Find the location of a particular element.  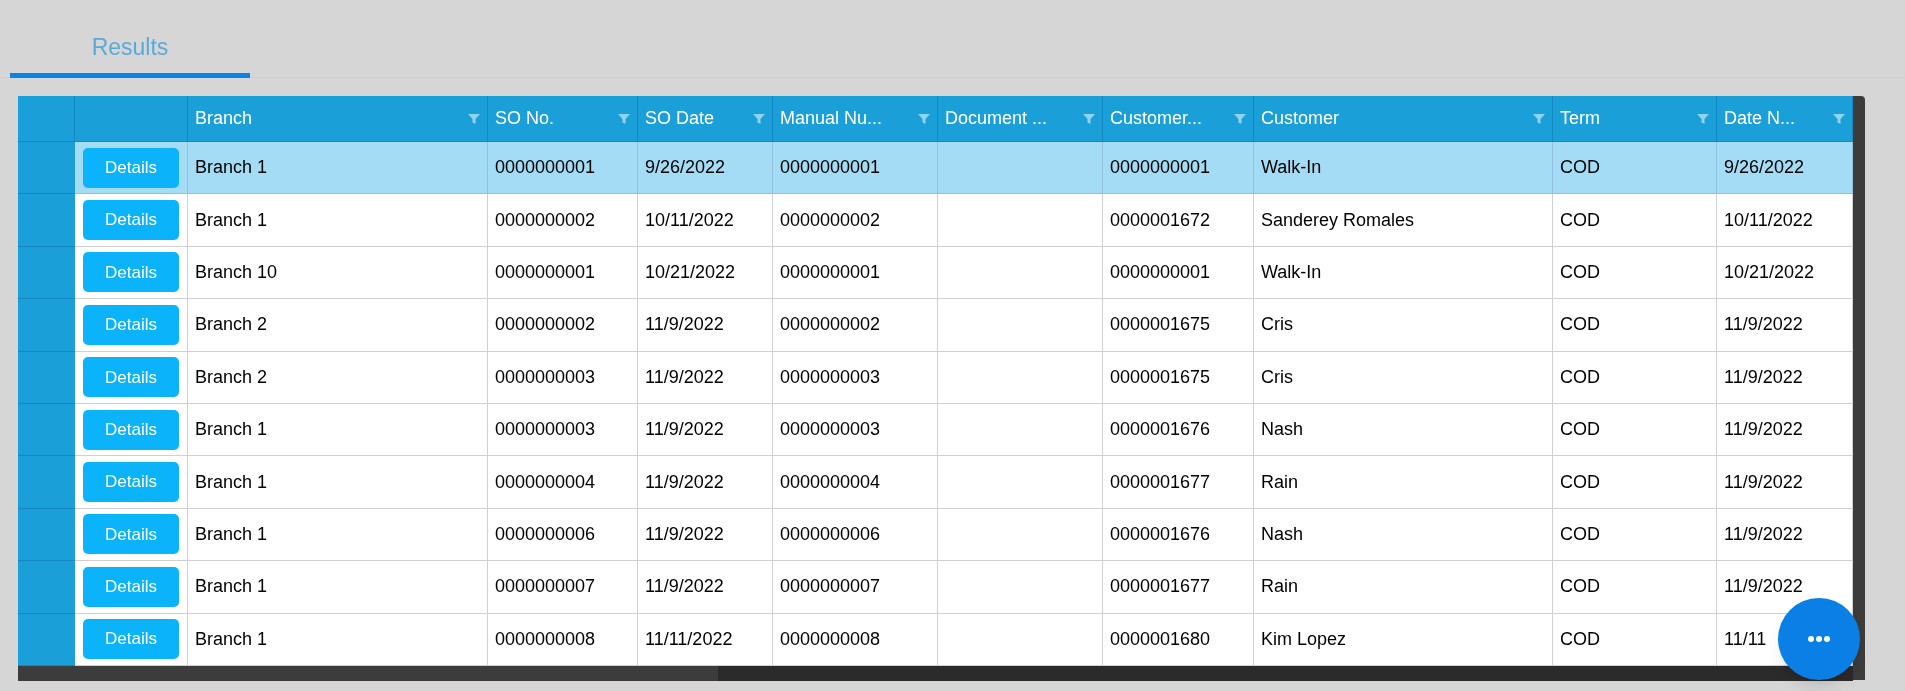

table-cell-text: Sanderey Romales is located at coordinates (1338, 220).